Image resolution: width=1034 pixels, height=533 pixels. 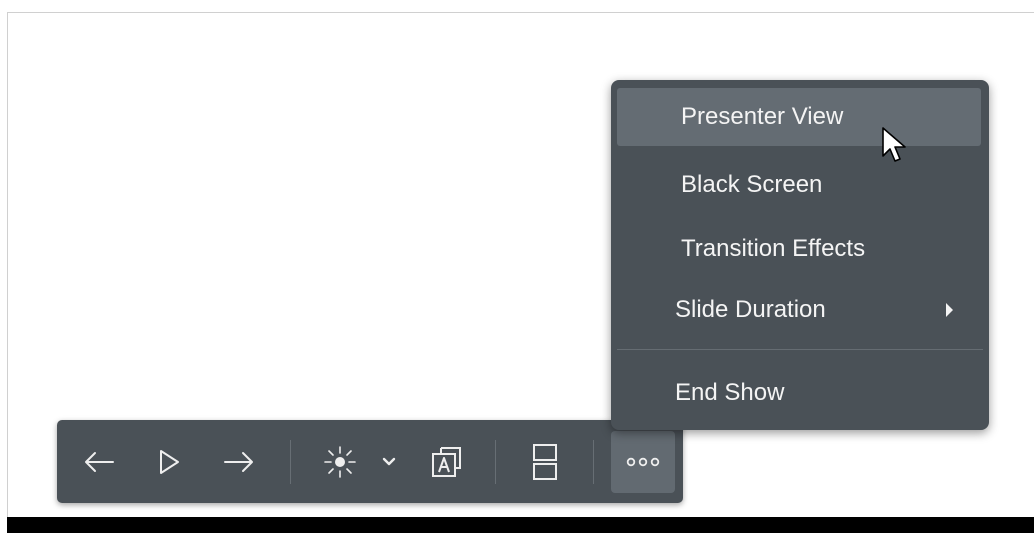 I want to click on laser-pointer-button, so click(x=340, y=462).